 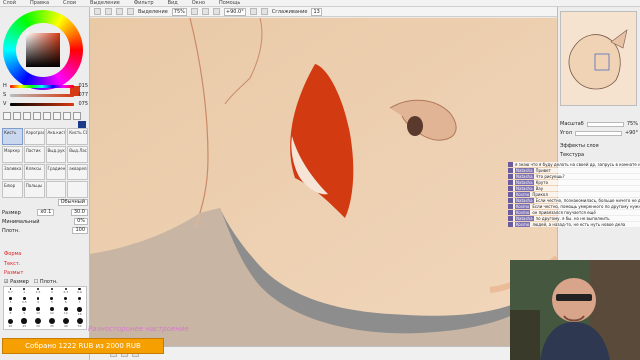 I want to click on brush-size-preset: 30, so click(x=38, y=323).